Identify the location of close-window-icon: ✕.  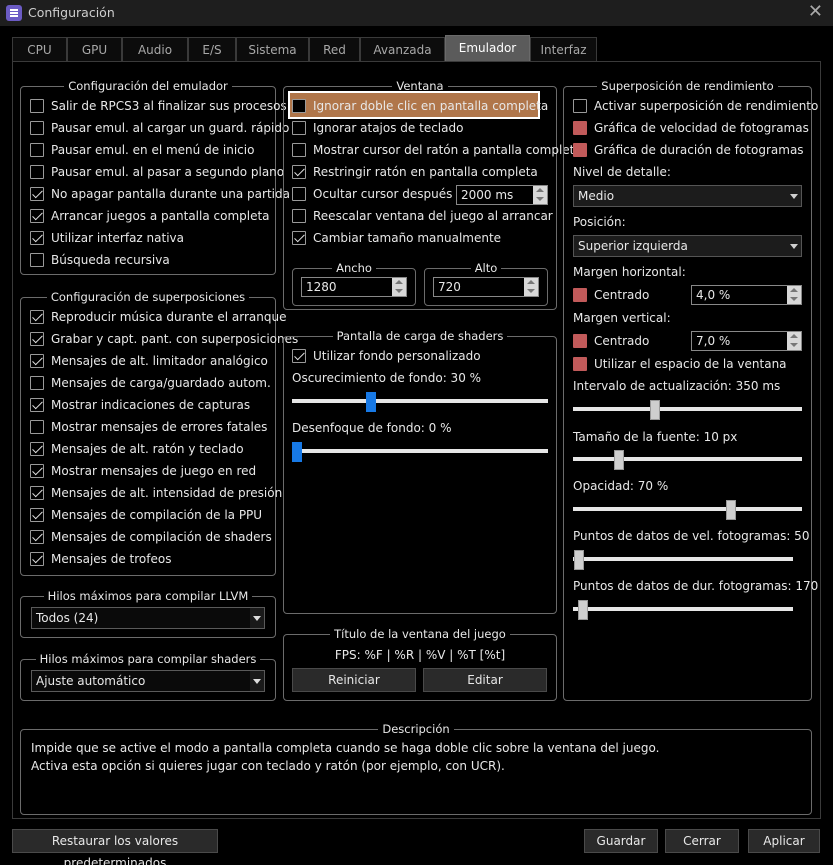
(815, 11).